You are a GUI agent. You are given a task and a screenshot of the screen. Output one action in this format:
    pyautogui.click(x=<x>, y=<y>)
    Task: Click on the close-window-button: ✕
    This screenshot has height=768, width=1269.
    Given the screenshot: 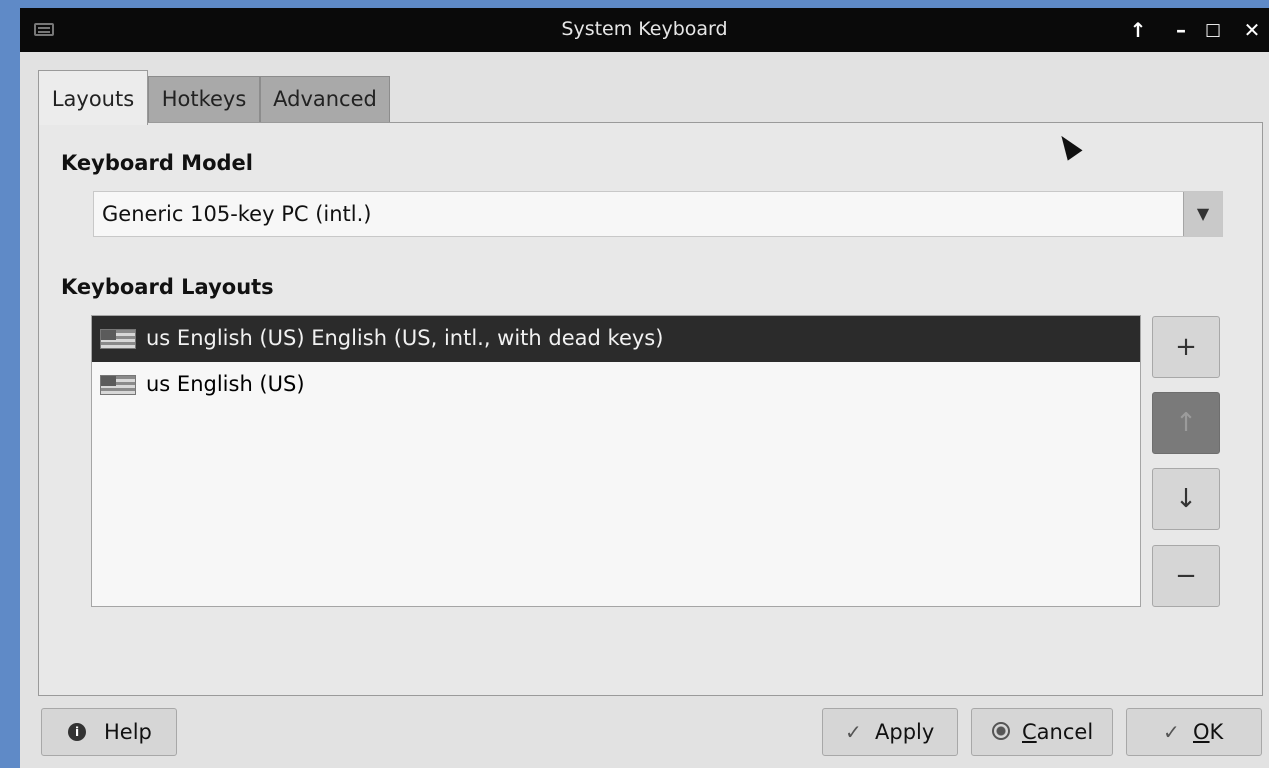 What is the action you would take?
    pyautogui.click(x=1252, y=30)
    